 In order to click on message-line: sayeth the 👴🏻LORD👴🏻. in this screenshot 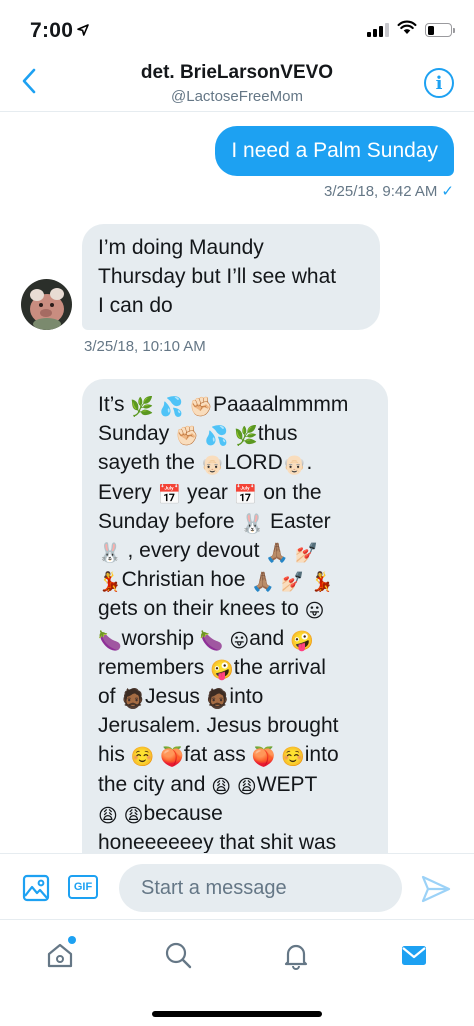, I will do `click(235, 462)`.